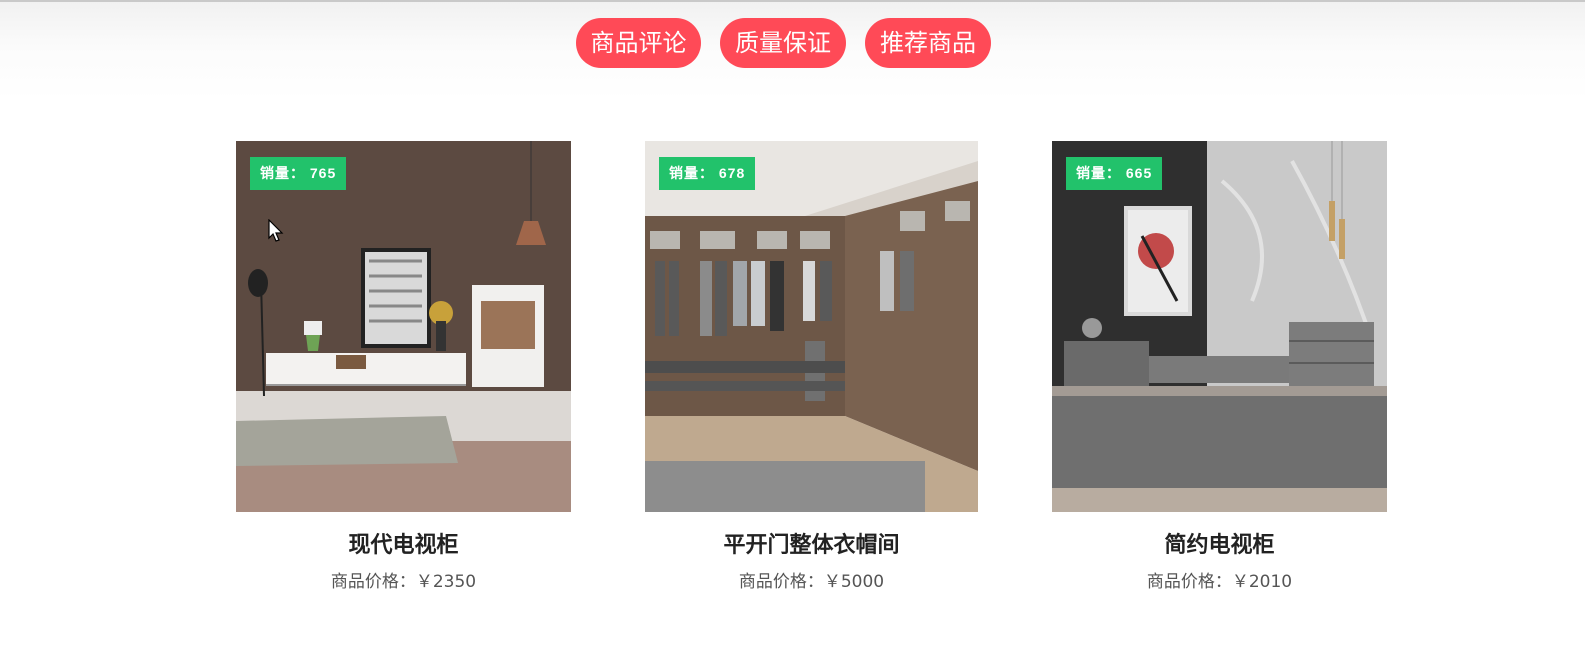 This screenshot has width=1585, height=649. Describe the element at coordinates (928, 43) in the screenshot. I see `tab-recommended-products: 推荐商品` at that location.